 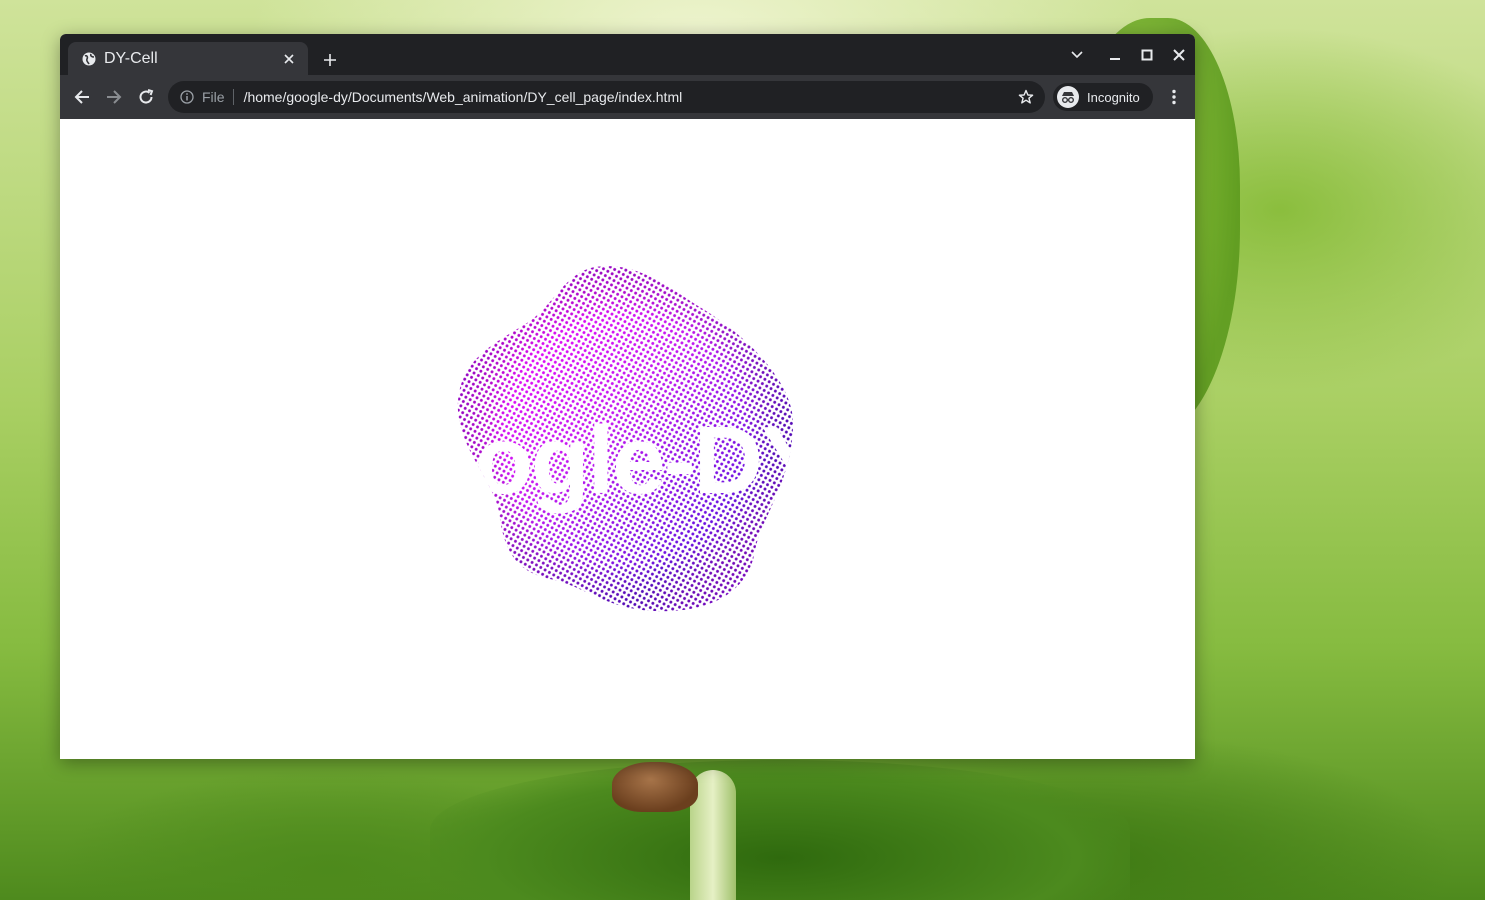 I want to click on tab-strip: DY-Cell, so click(x=627, y=54).